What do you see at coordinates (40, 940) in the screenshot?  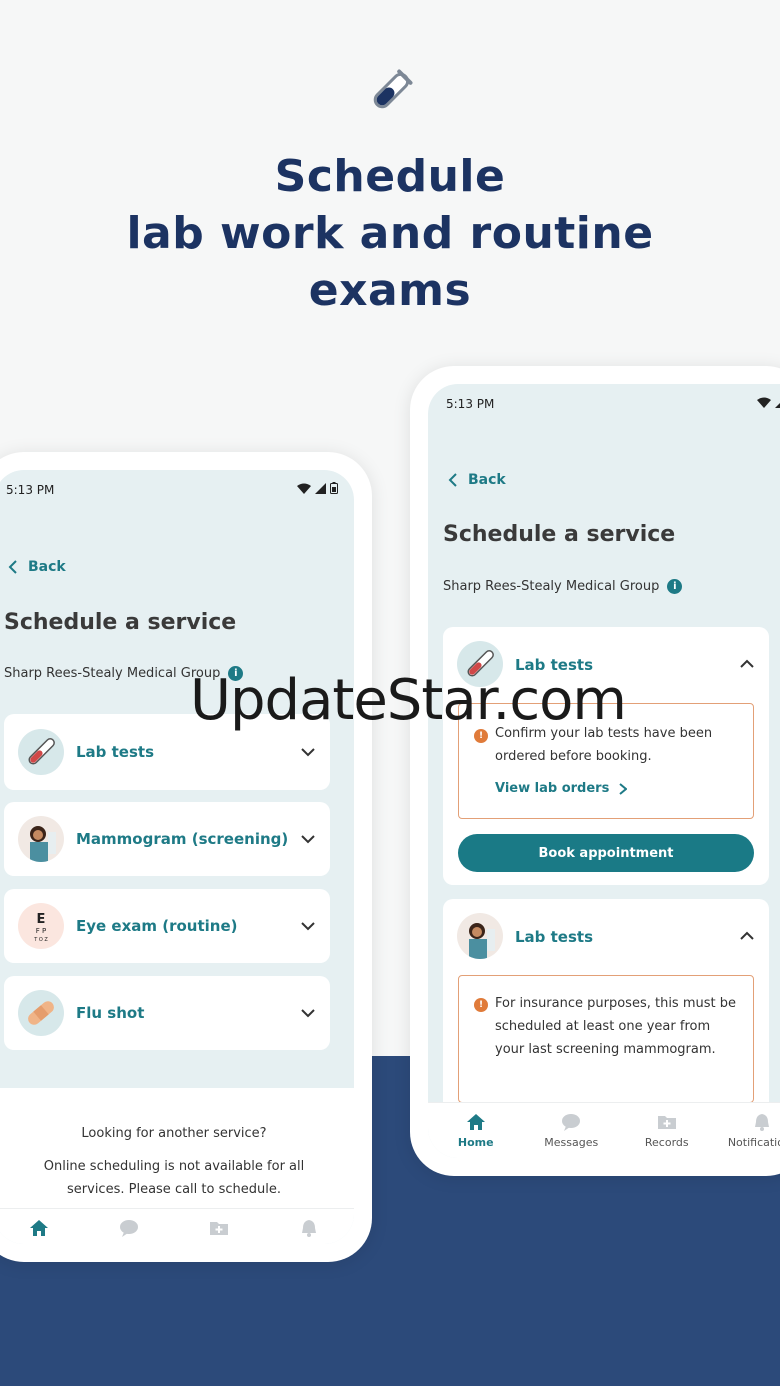 I see `svg-text: T O Z` at bounding box center [40, 940].